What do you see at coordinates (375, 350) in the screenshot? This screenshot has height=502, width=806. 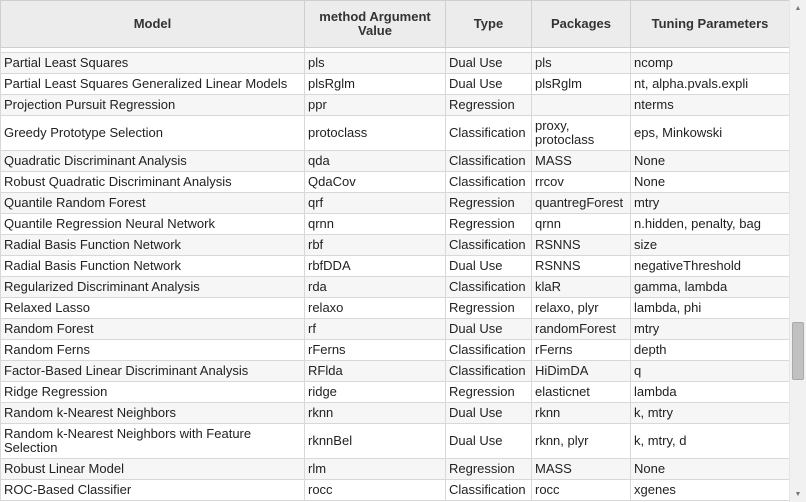 I see `cell-method: rFerns` at bounding box center [375, 350].